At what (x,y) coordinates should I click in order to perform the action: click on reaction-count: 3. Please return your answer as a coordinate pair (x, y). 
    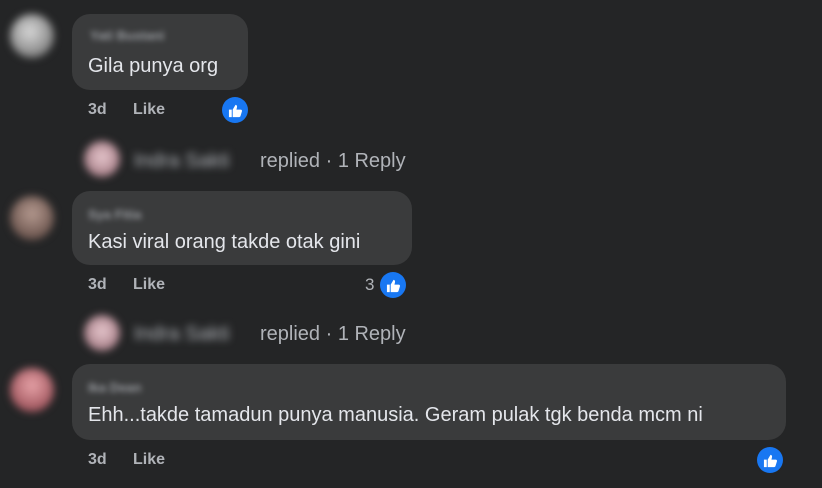
    Looking at the image, I should click on (369, 285).